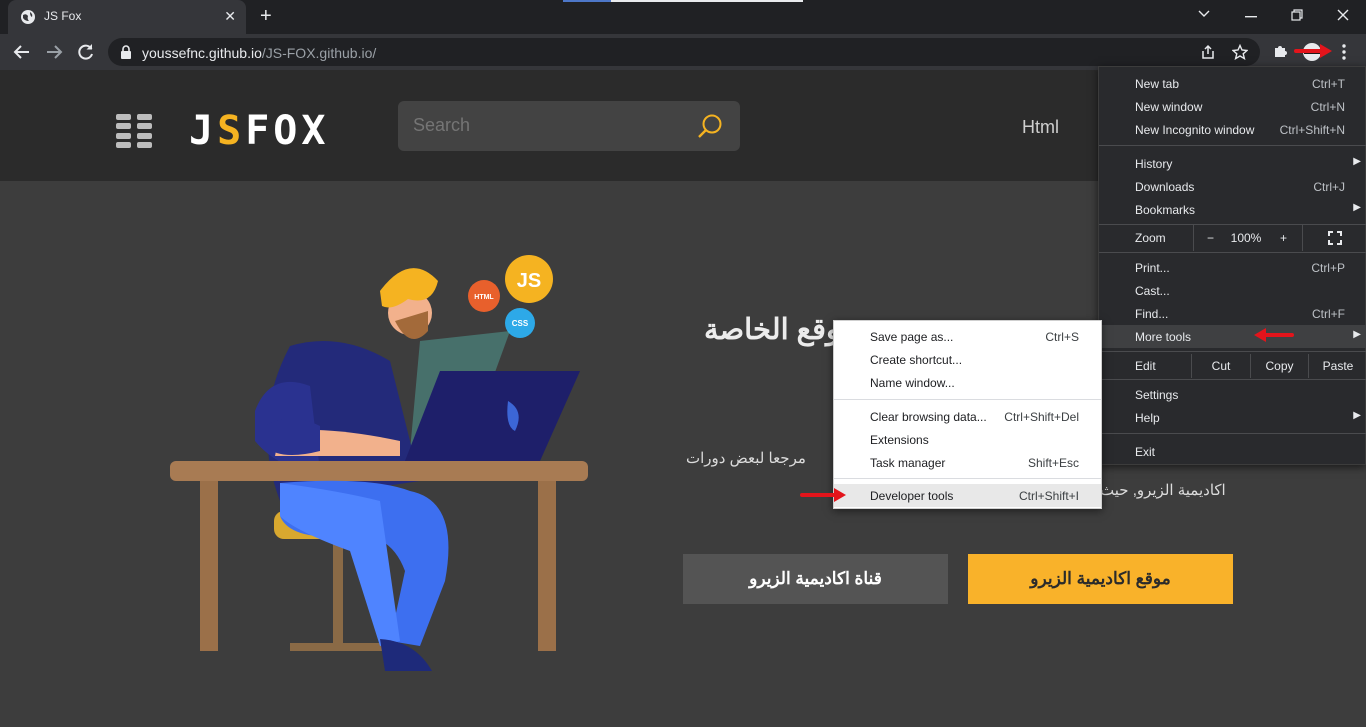  What do you see at coordinates (259, 131) in the screenshot?
I see `site-logo: JSFOX` at bounding box center [259, 131].